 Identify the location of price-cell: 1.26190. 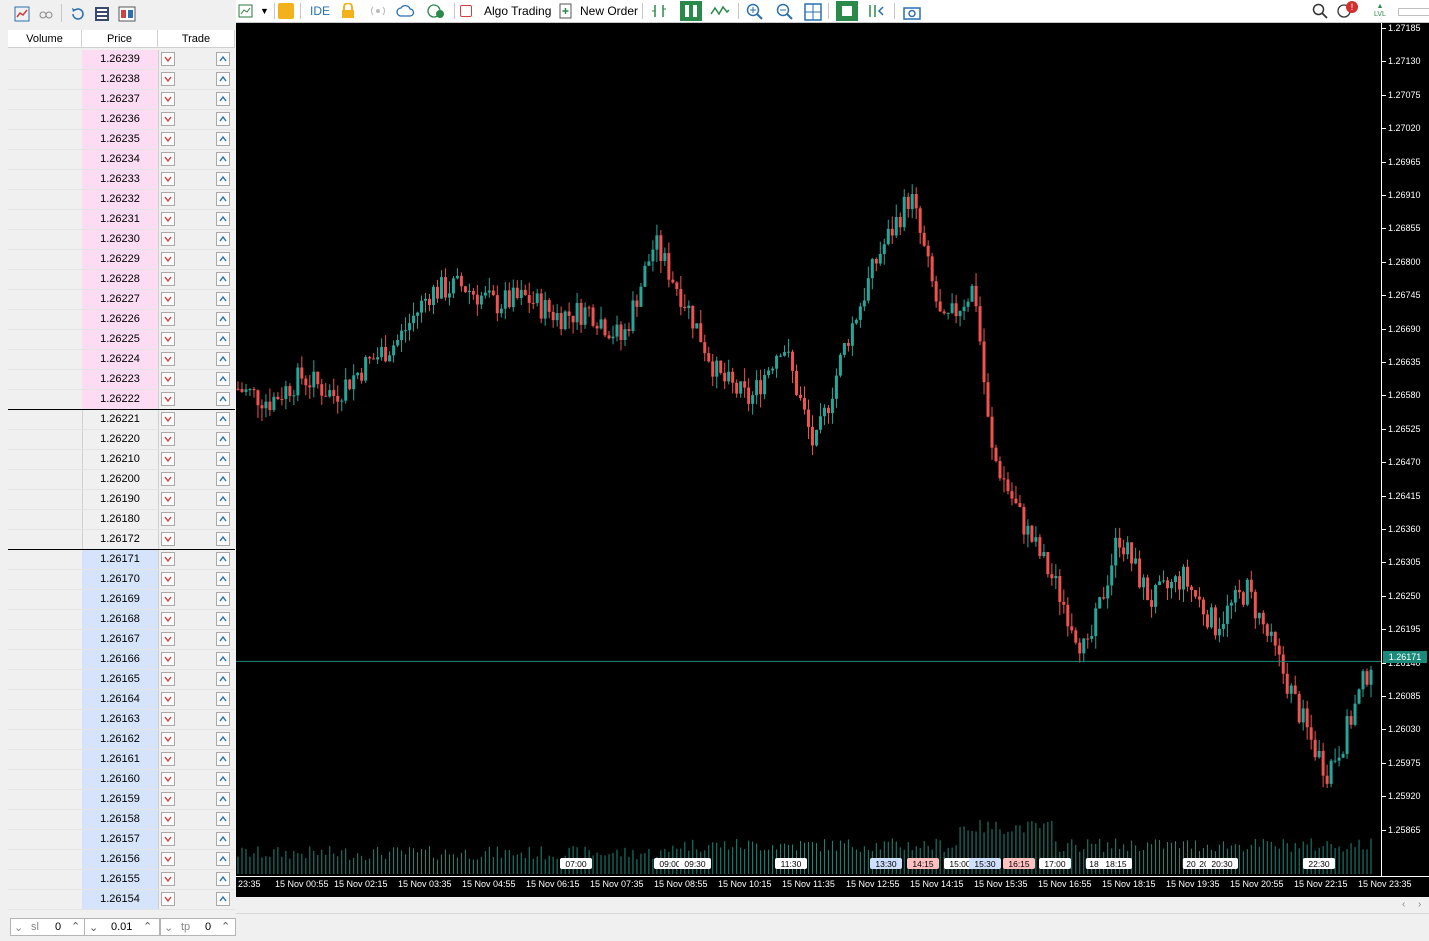
(120, 499).